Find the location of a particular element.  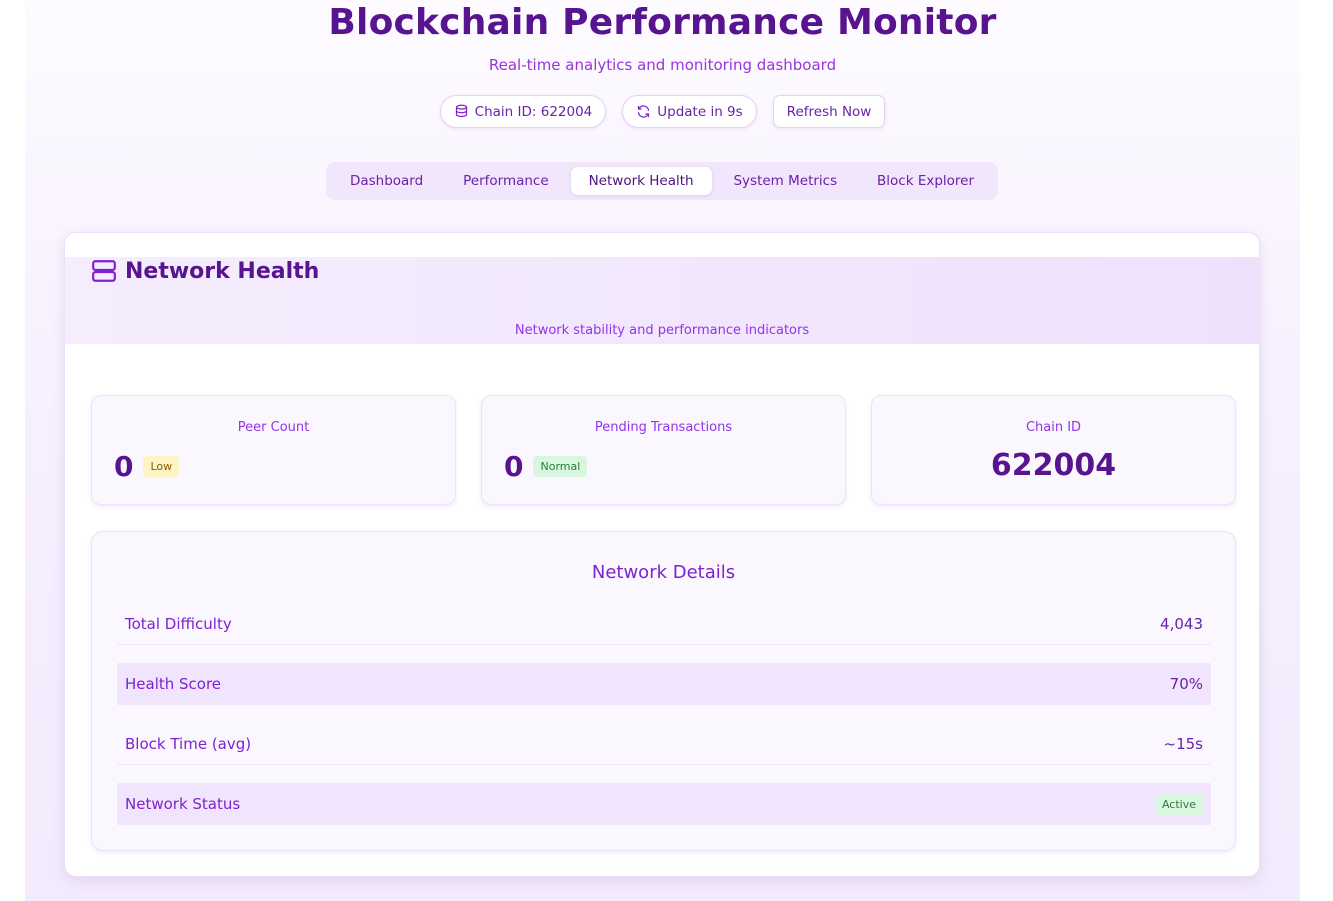

update-timer-pill: Update in 9s is located at coordinates (689, 111).